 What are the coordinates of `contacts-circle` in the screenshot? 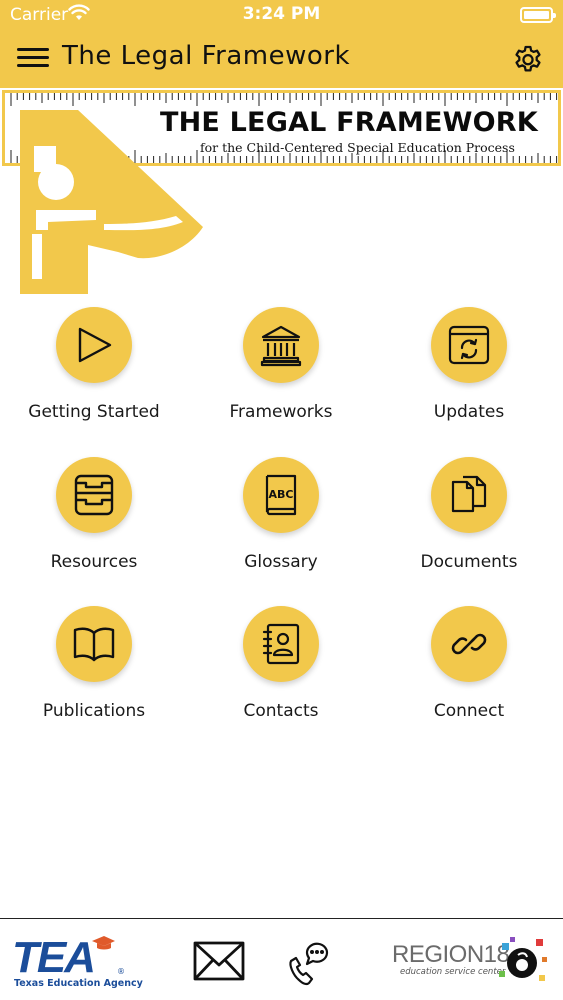 It's located at (281, 644).